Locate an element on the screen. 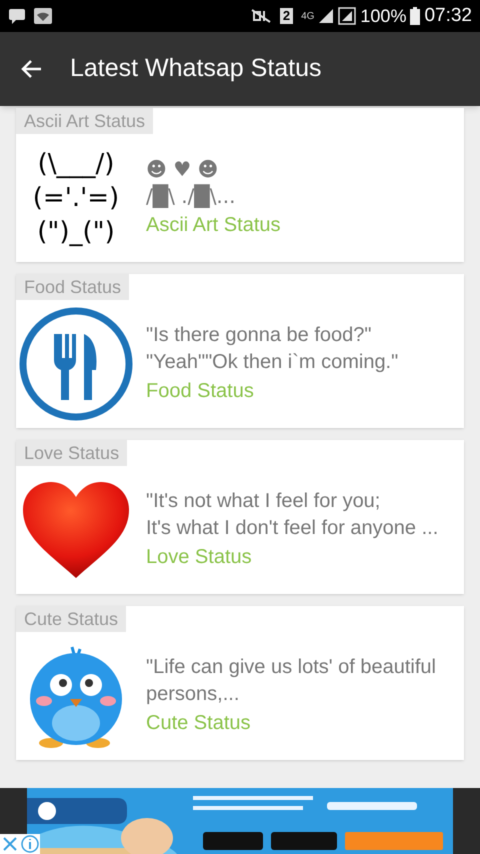 Image resolution: width=480 pixels, height=854 pixels. mute-icon is located at coordinates (261, 16).